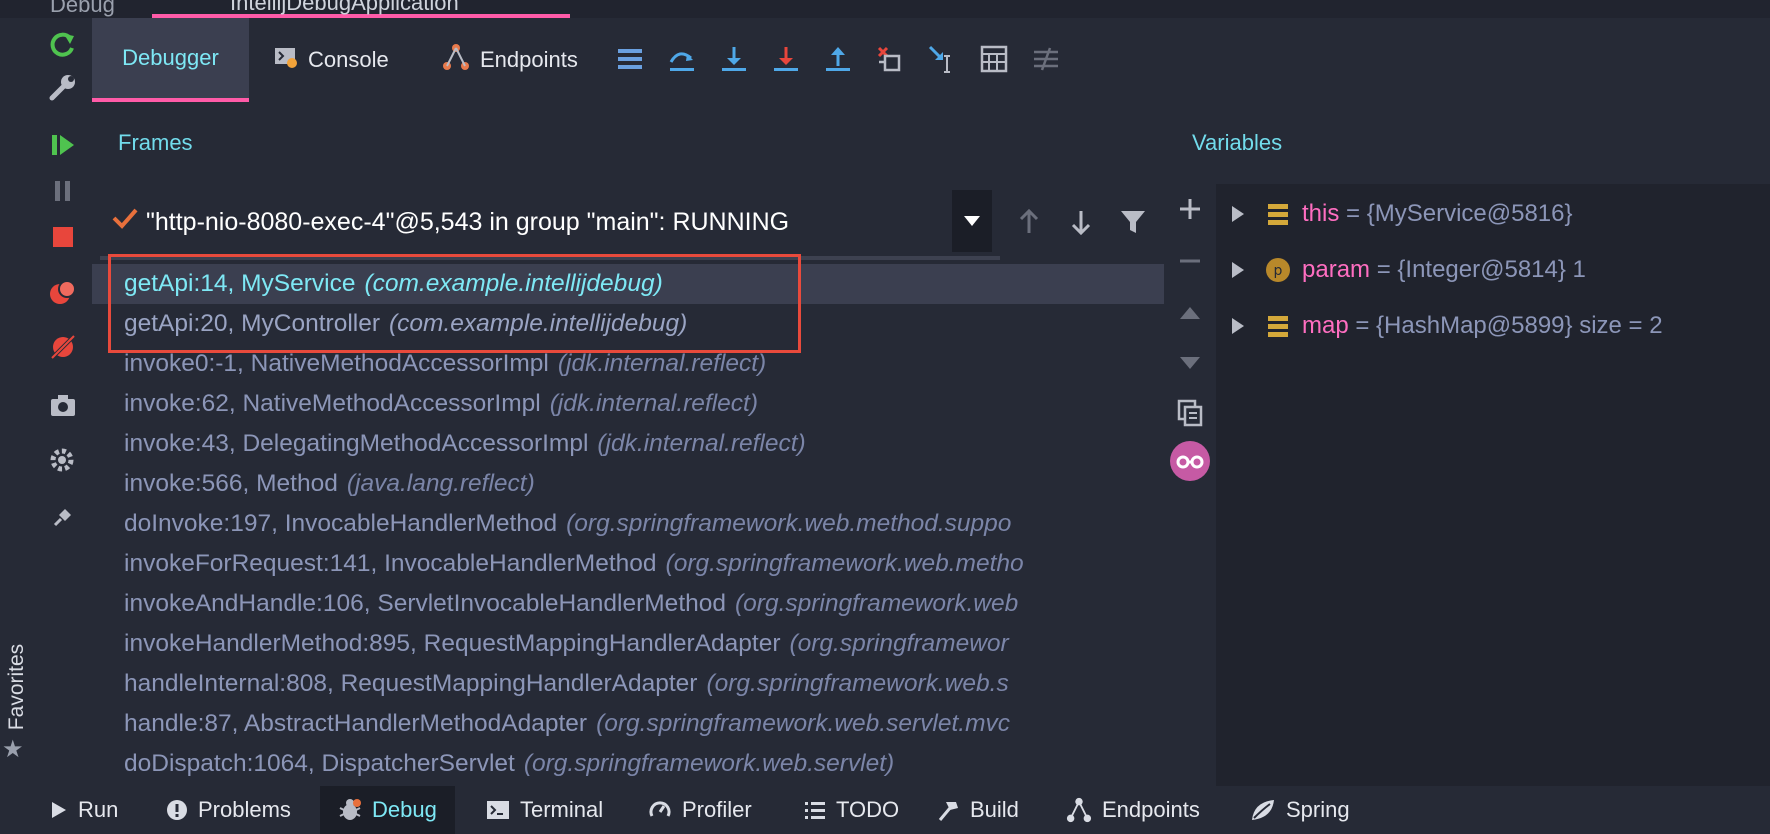 The height and width of the screenshot is (834, 1770). What do you see at coordinates (1237, 142) in the screenshot?
I see `variables-label: Variables` at bounding box center [1237, 142].